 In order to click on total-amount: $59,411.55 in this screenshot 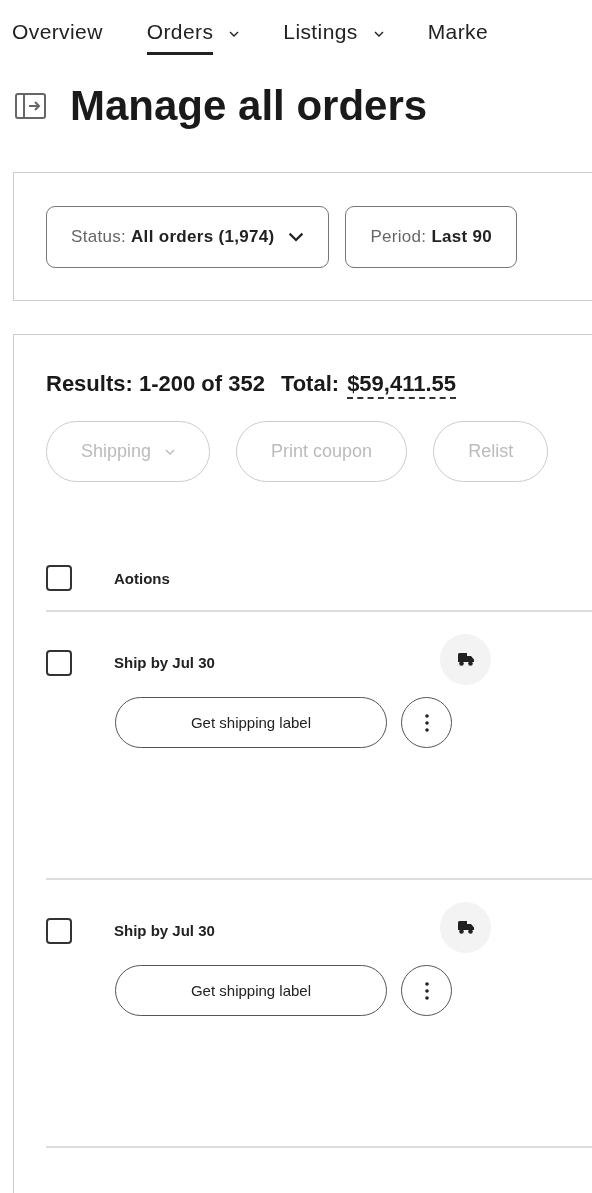, I will do `click(402, 385)`.